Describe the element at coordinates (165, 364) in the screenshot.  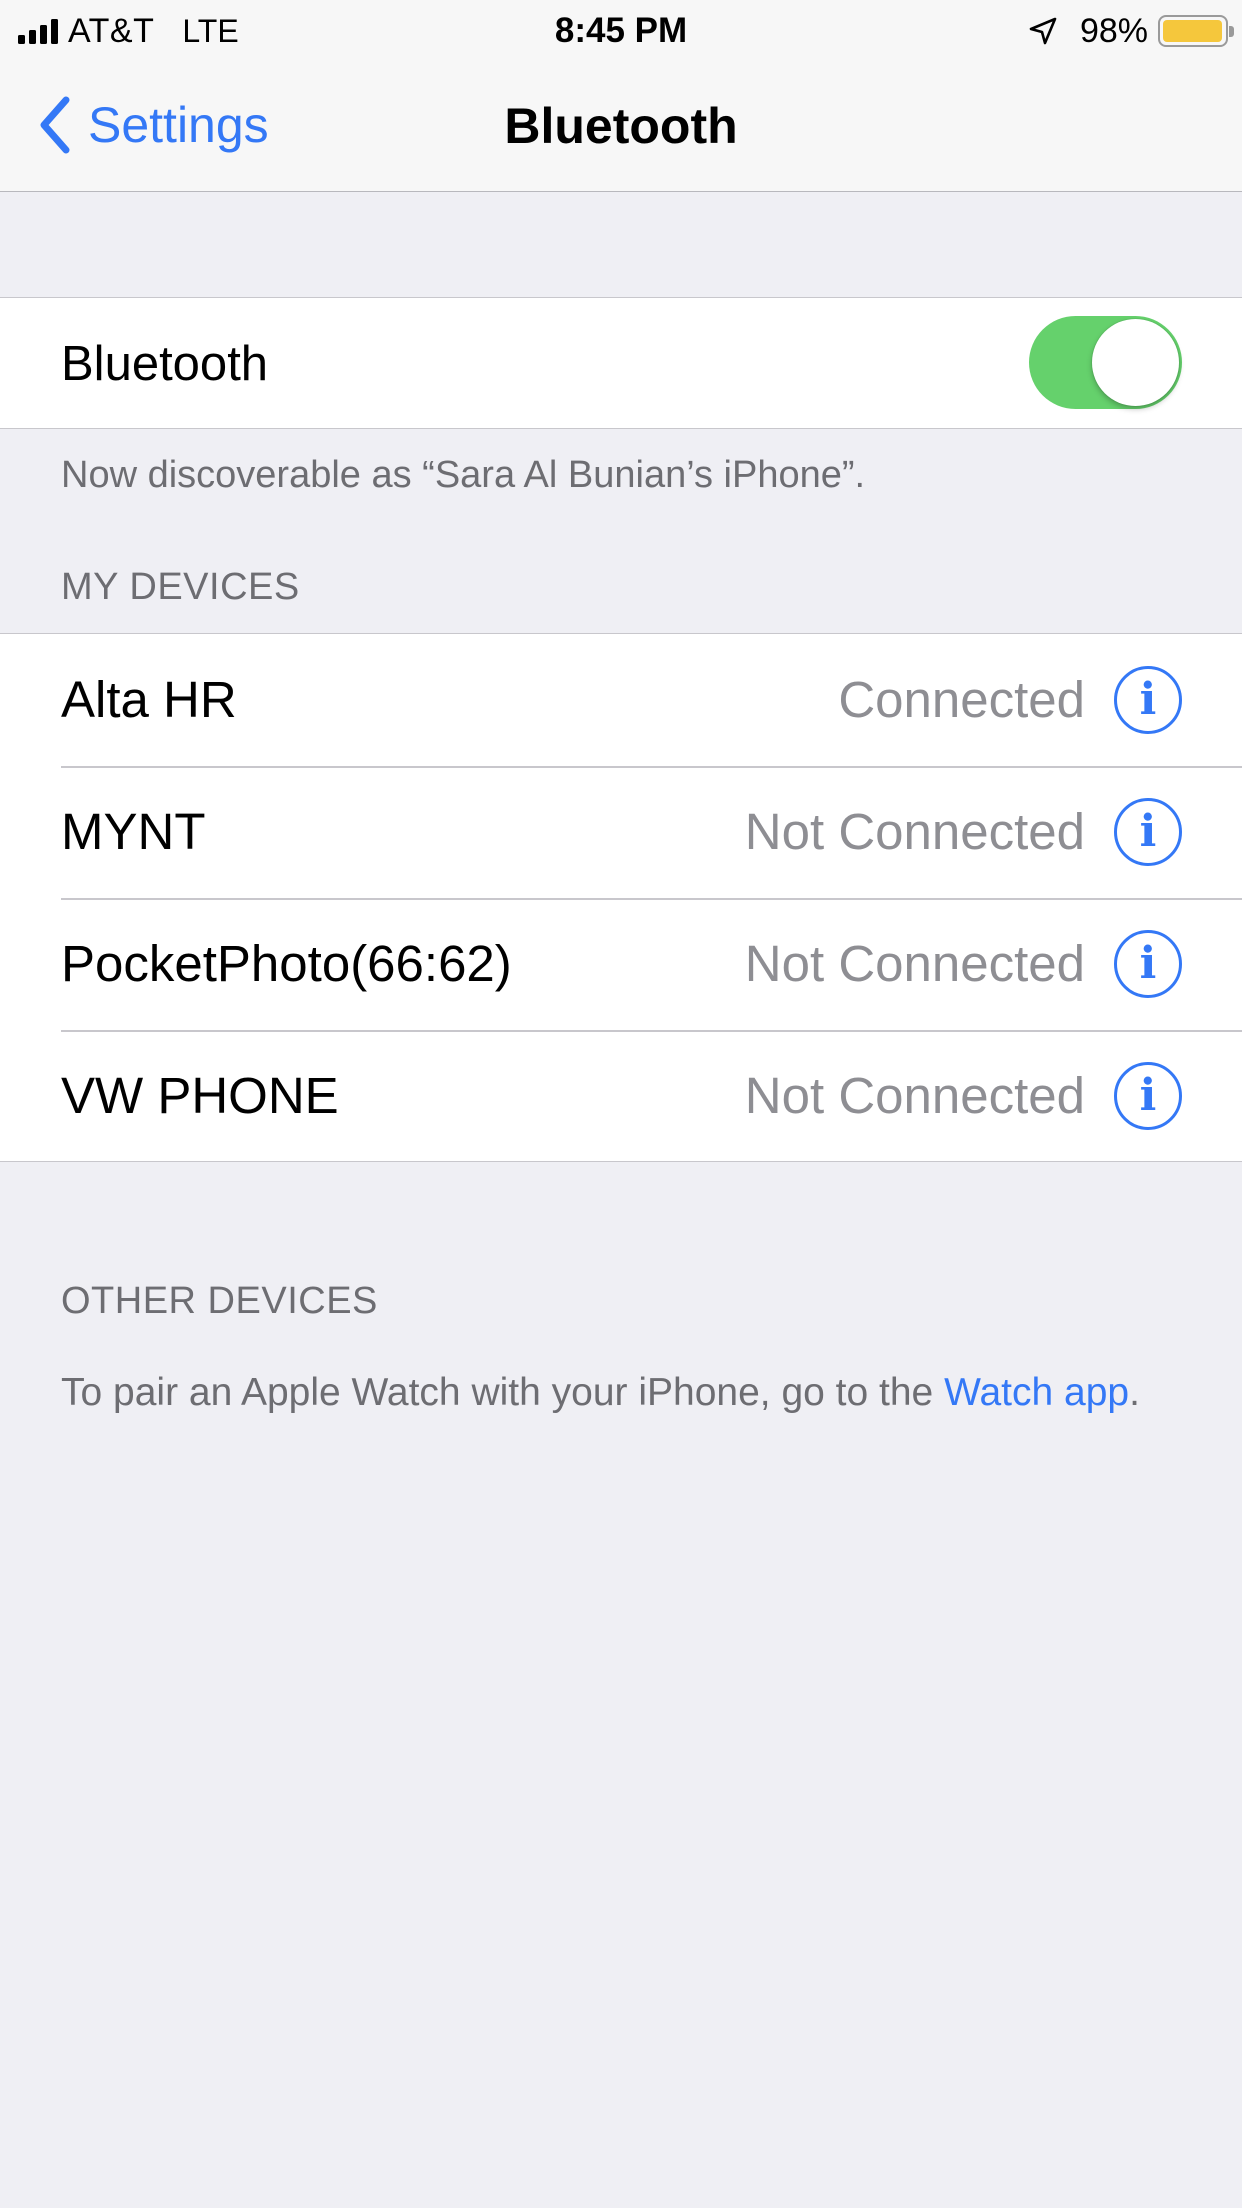
I see `bluetooth-label: Bluetooth` at that location.